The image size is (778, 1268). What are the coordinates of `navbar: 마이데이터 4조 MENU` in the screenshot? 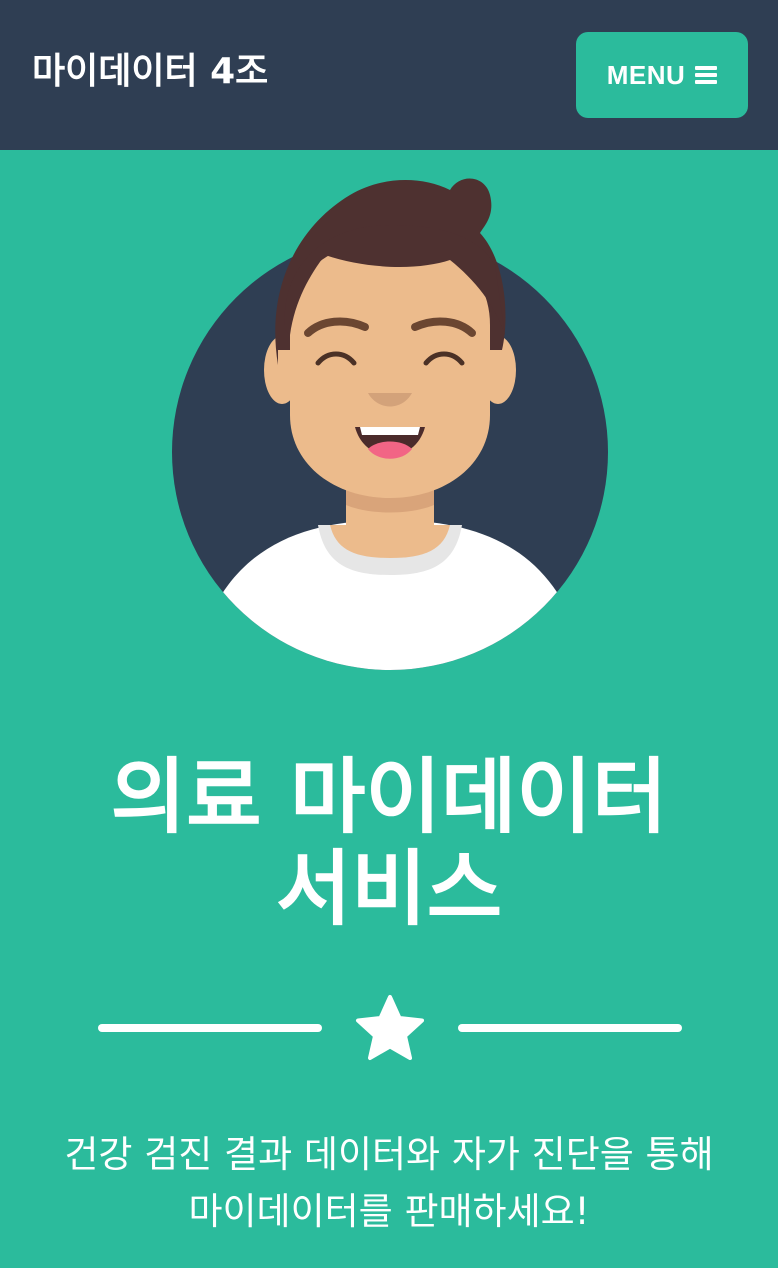 It's located at (389, 75).